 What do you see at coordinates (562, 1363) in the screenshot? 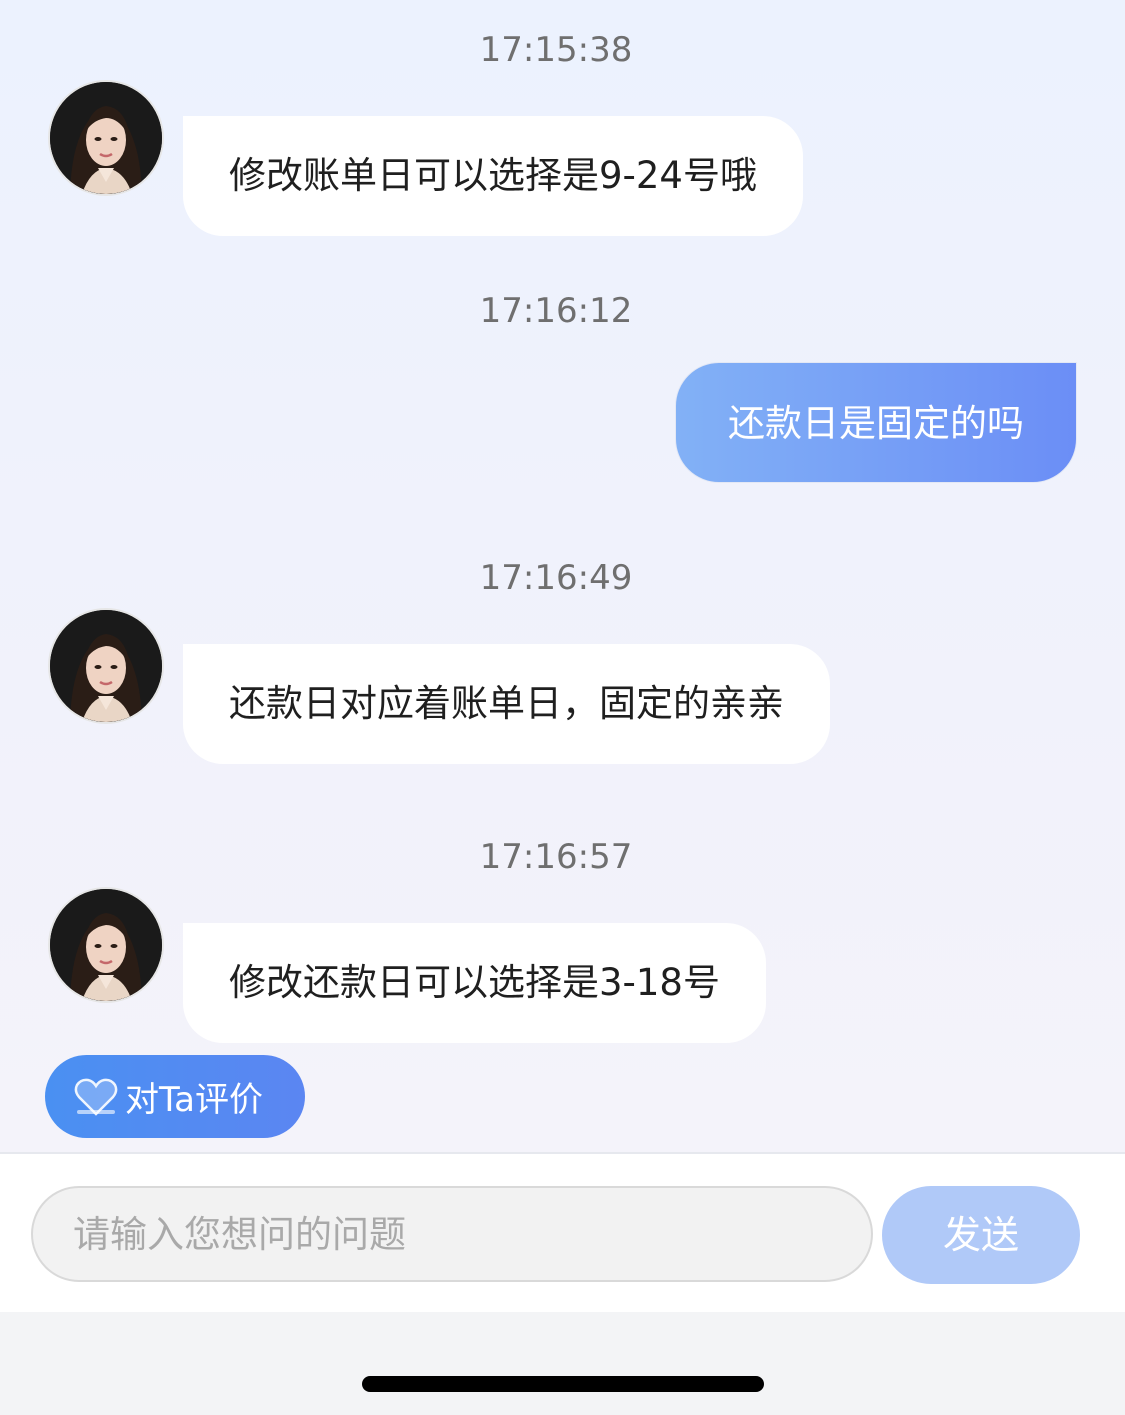
I see `home-indicator-area` at bounding box center [562, 1363].